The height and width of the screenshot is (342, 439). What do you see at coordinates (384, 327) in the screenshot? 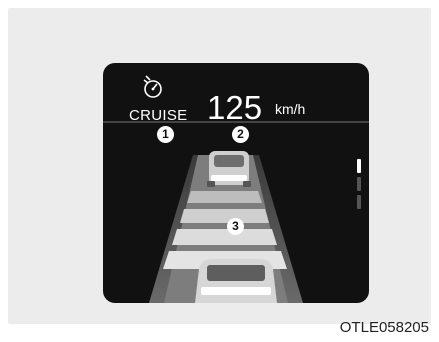
I see `image-reference-code: OTLE058205` at bounding box center [384, 327].